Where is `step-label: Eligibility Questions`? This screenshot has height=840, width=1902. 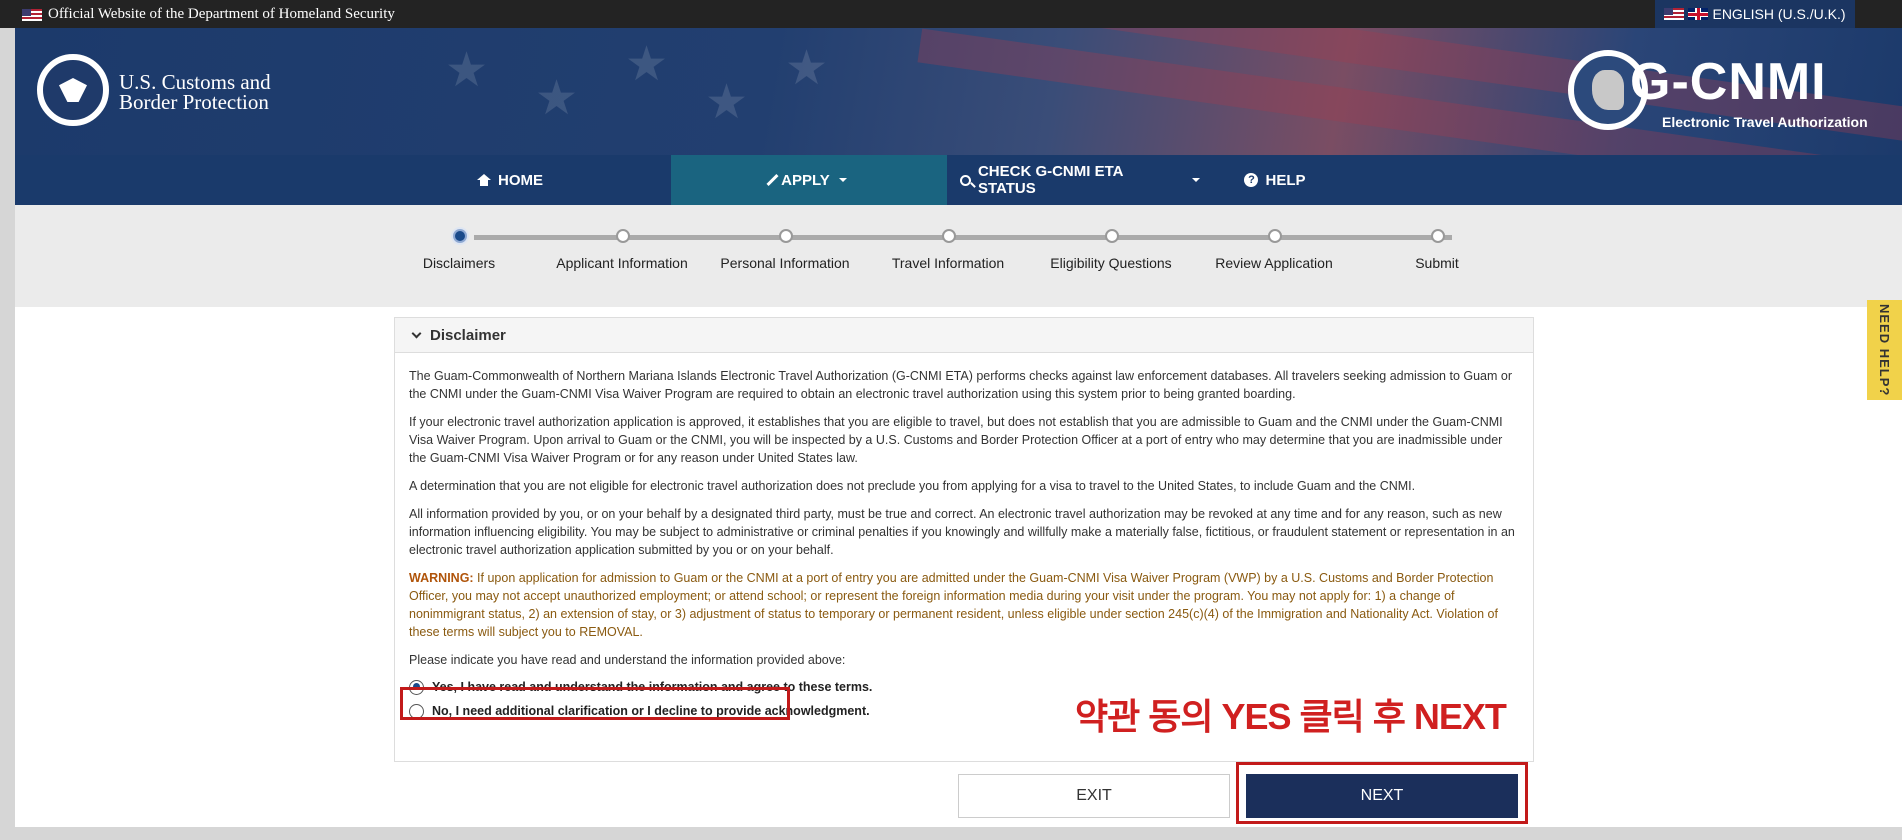 step-label: Eligibility Questions is located at coordinates (1111, 263).